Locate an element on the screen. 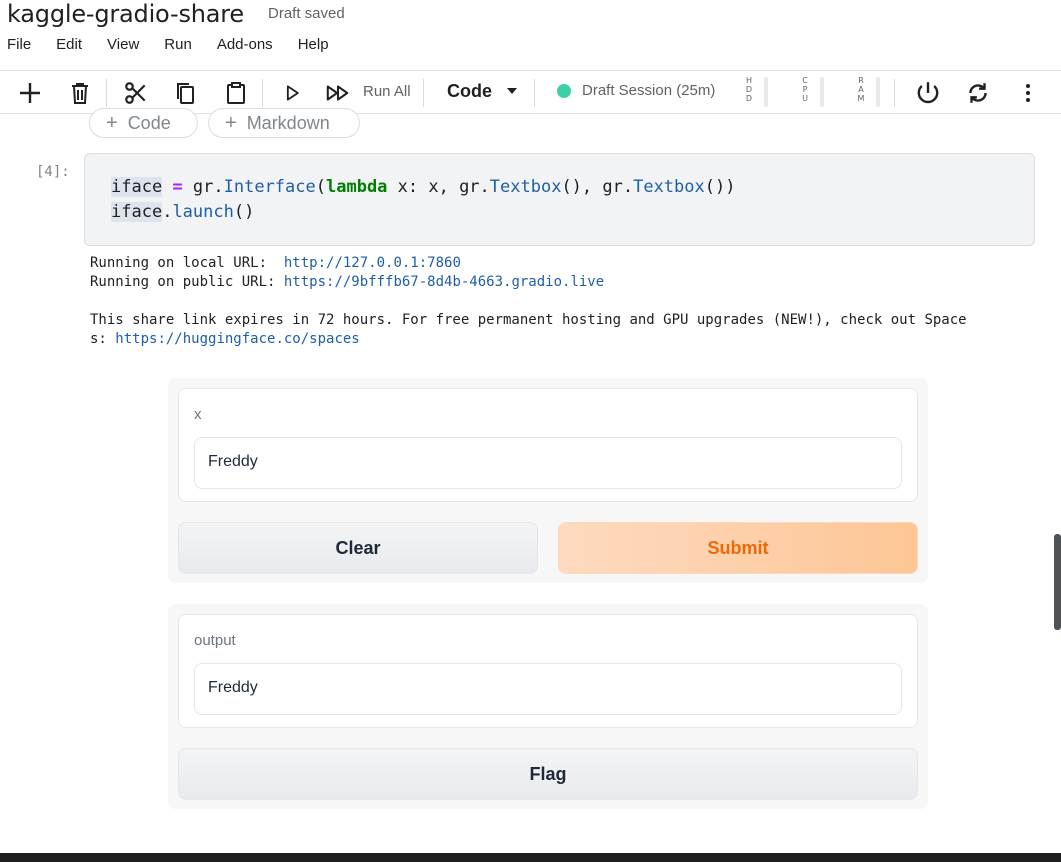 The image size is (1061, 862). cpu-usage-bar is located at coordinates (822, 92).